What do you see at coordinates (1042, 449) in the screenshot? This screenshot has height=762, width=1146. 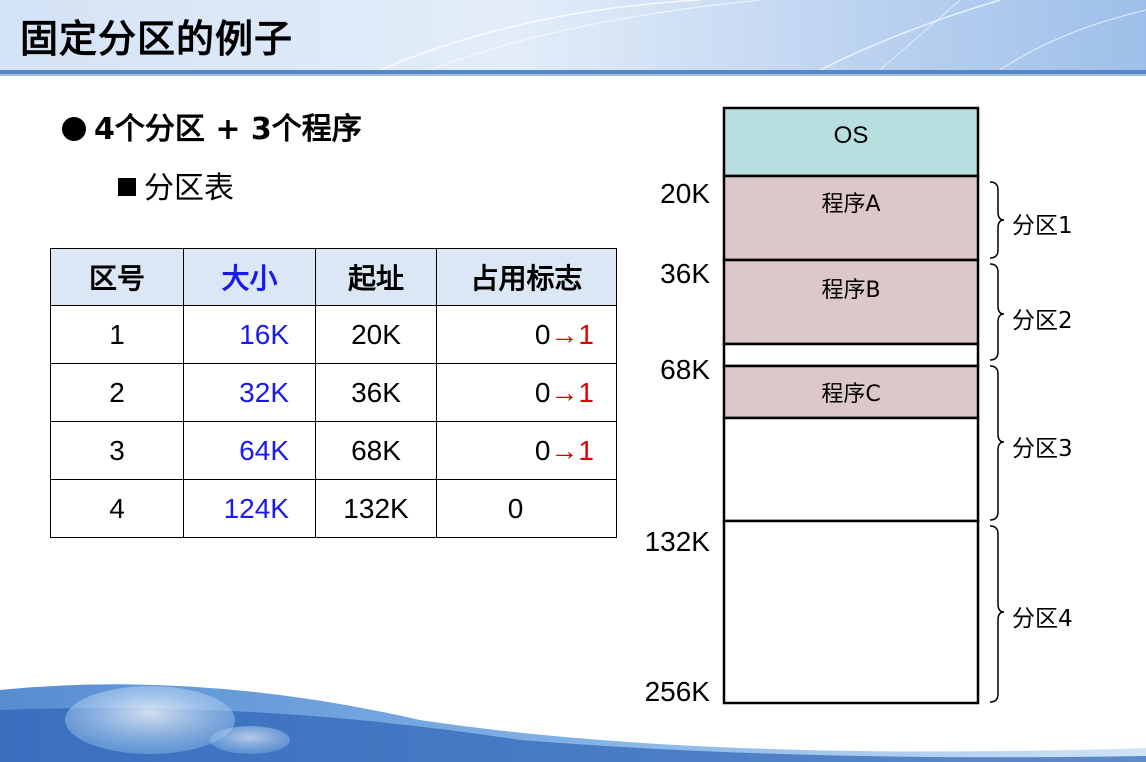 I see `partition-label: 分区3` at bounding box center [1042, 449].